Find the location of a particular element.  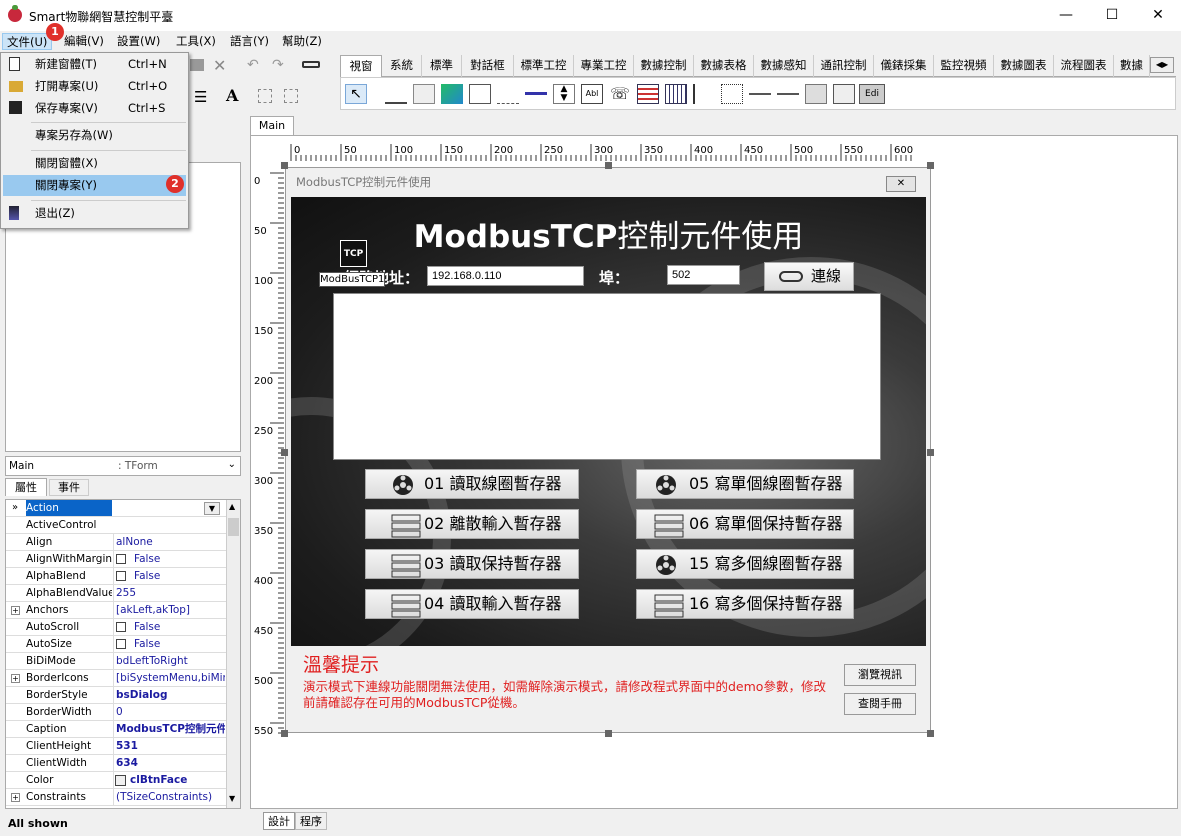

property-row: BiDiMode bdLeftToRight is located at coordinates (116, 661).